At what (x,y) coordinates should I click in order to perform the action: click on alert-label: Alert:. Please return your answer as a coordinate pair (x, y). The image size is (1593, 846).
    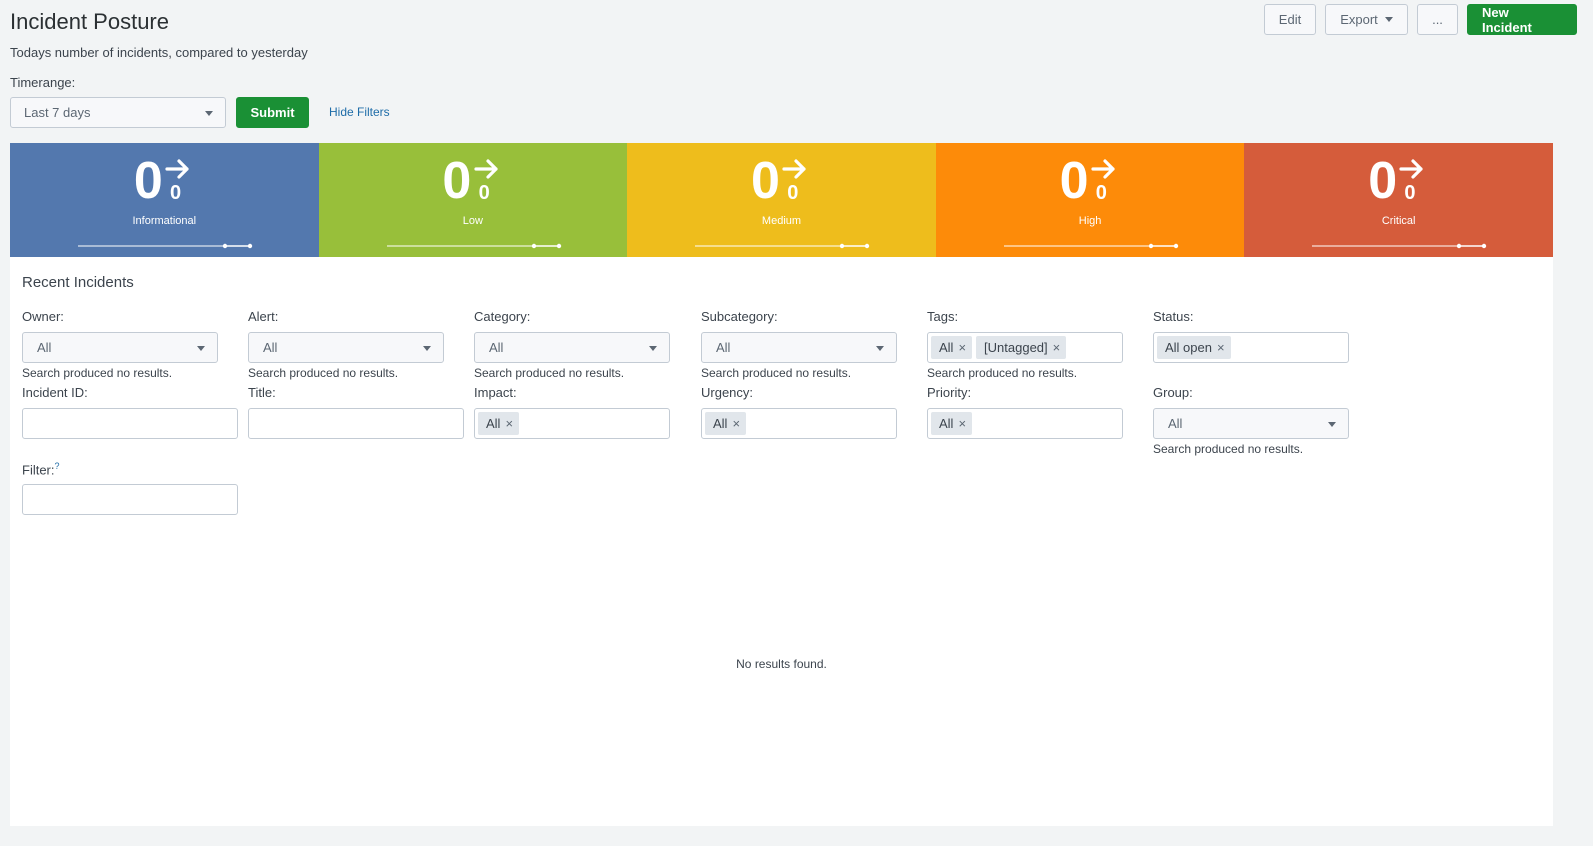
    Looking at the image, I should click on (263, 316).